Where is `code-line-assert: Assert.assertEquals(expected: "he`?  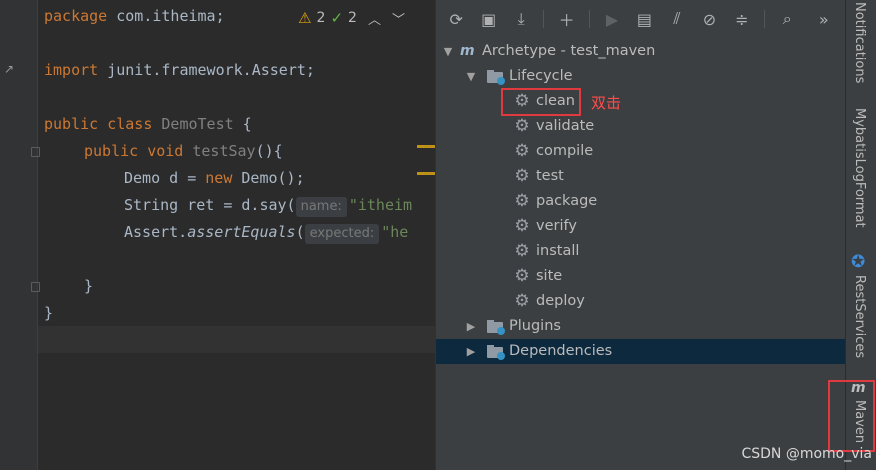 code-line-assert: Assert.assertEquals(expected: "he is located at coordinates (266, 232).